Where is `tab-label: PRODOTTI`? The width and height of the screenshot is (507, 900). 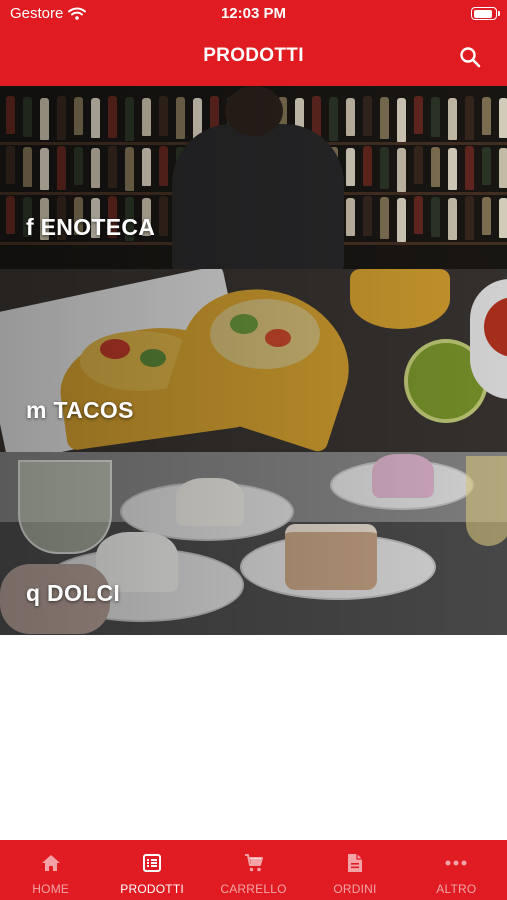
tab-label: PRODOTTI is located at coordinates (152, 889).